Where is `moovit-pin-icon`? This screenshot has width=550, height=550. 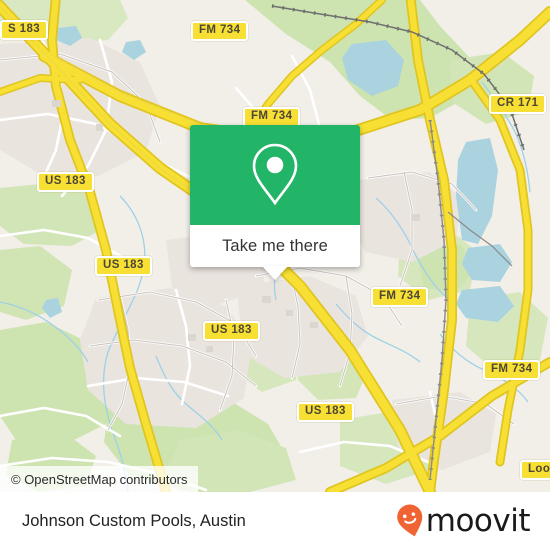 moovit-pin-icon is located at coordinates (409, 520).